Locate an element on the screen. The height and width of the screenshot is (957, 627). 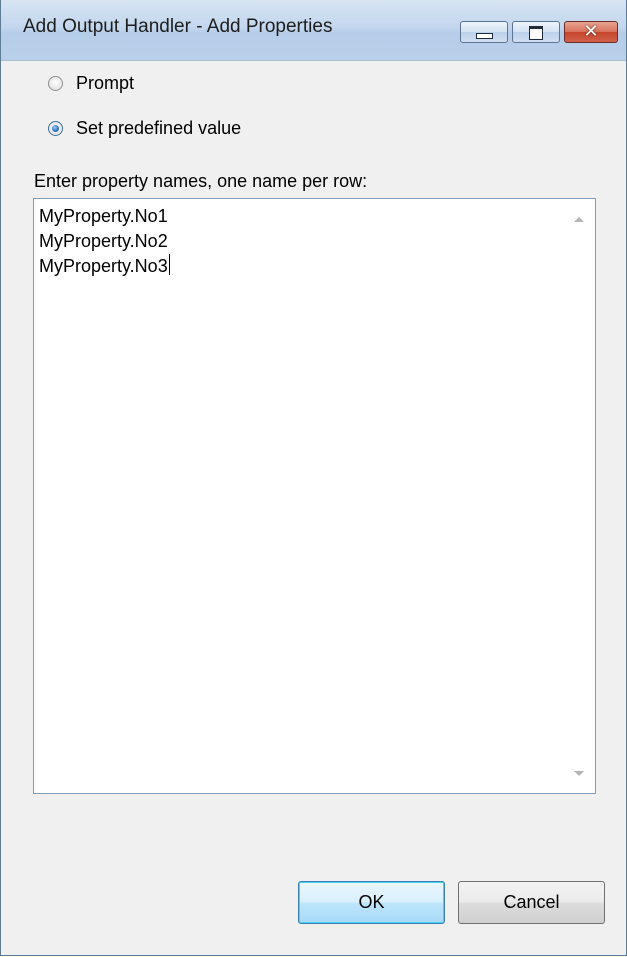
predefined-value-radio-label: Set predefined value is located at coordinates (159, 127).